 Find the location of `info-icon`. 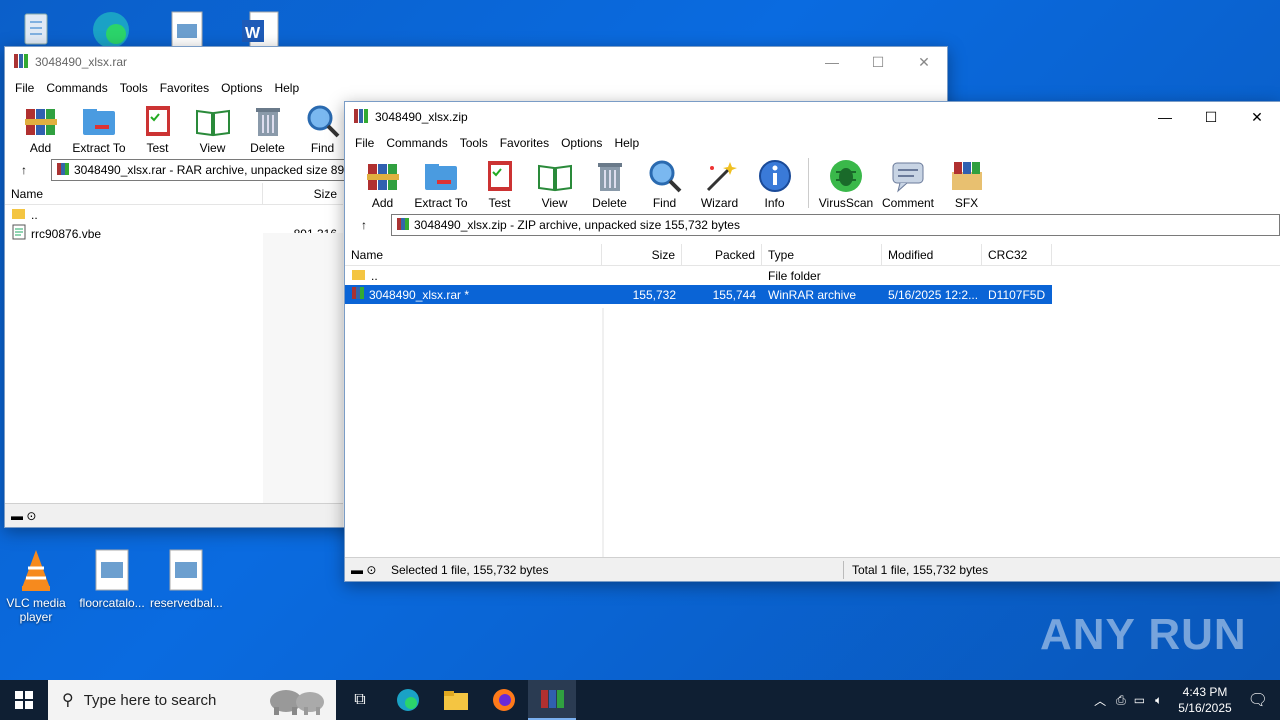

info-icon is located at coordinates (775, 176).